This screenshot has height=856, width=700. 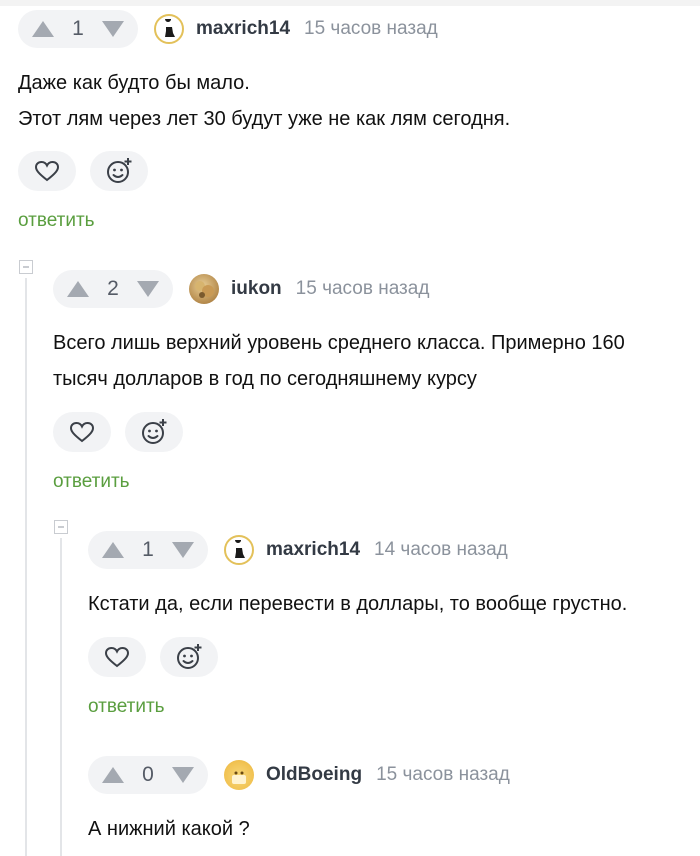 I want to click on comment-header: 1 maxrich14 15 часов назад, so click(x=264, y=29).